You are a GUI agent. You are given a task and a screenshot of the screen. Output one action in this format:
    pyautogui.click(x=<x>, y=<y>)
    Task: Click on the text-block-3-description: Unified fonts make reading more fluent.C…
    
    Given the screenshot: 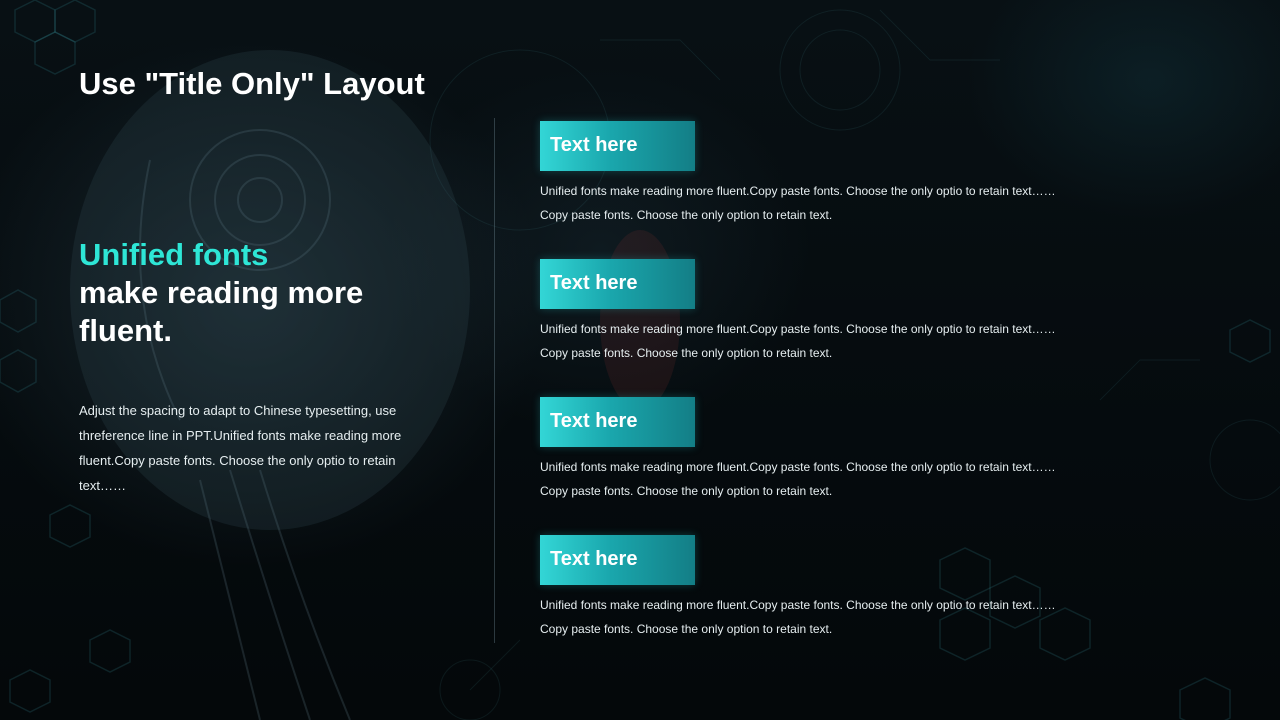 What is the action you would take?
    pyautogui.click(x=830, y=479)
    